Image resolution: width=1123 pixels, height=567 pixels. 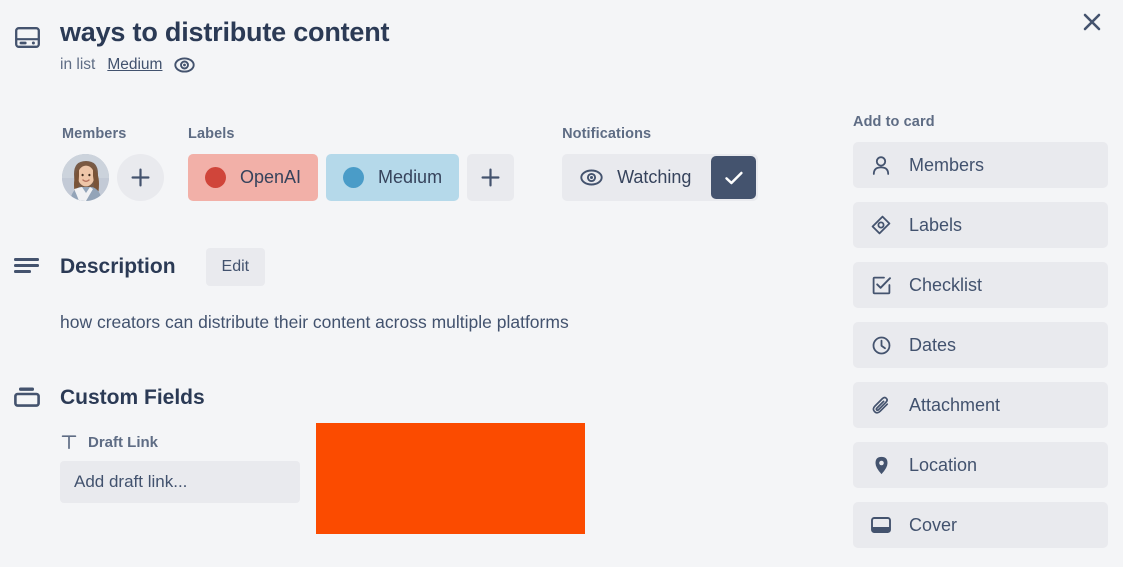 I want to click on label-chip-openai: OpenAI, so click(x=253, y=177).